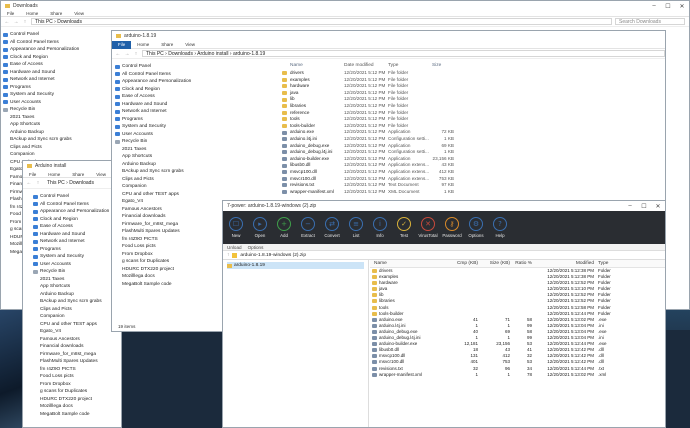 This screenshot has height=428, width=690. I want to click on minimize-icon: –, so click(654, 6).